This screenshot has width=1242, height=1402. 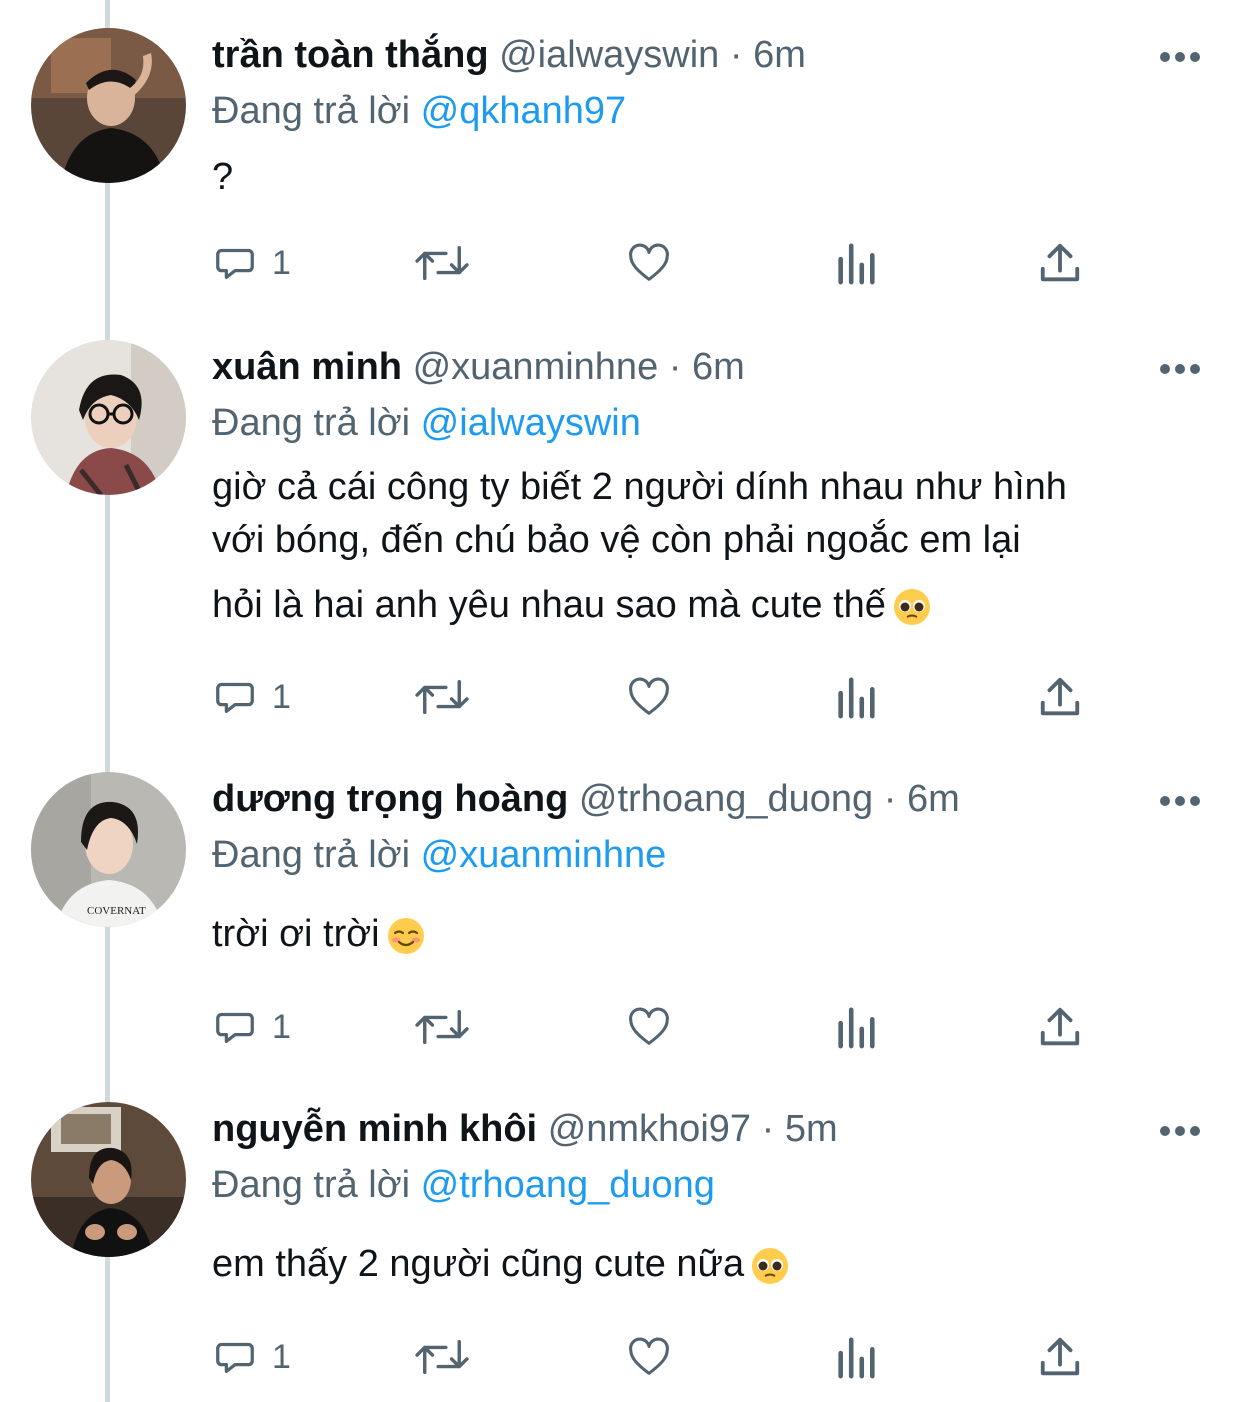 I want to click on user-handle: @ialwayswin, so click(x=609, y=55).